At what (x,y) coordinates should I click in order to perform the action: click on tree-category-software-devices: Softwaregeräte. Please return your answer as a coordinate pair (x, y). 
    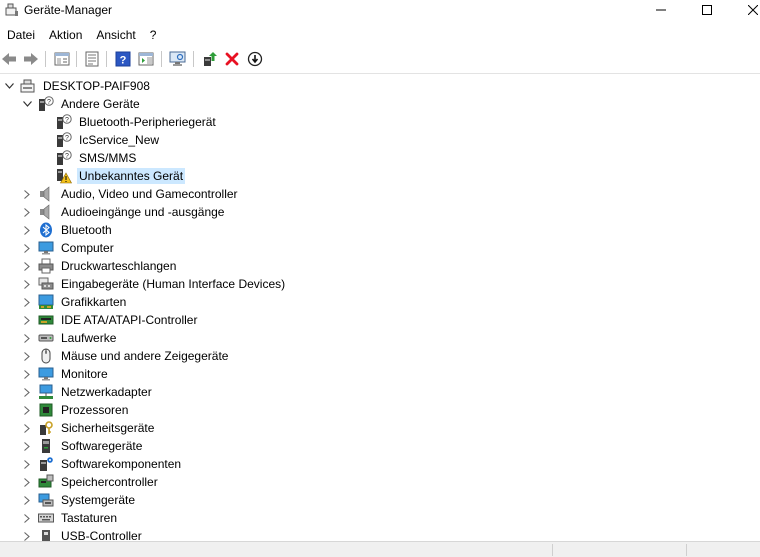
    Looking at the image, I should click on (83, 446).